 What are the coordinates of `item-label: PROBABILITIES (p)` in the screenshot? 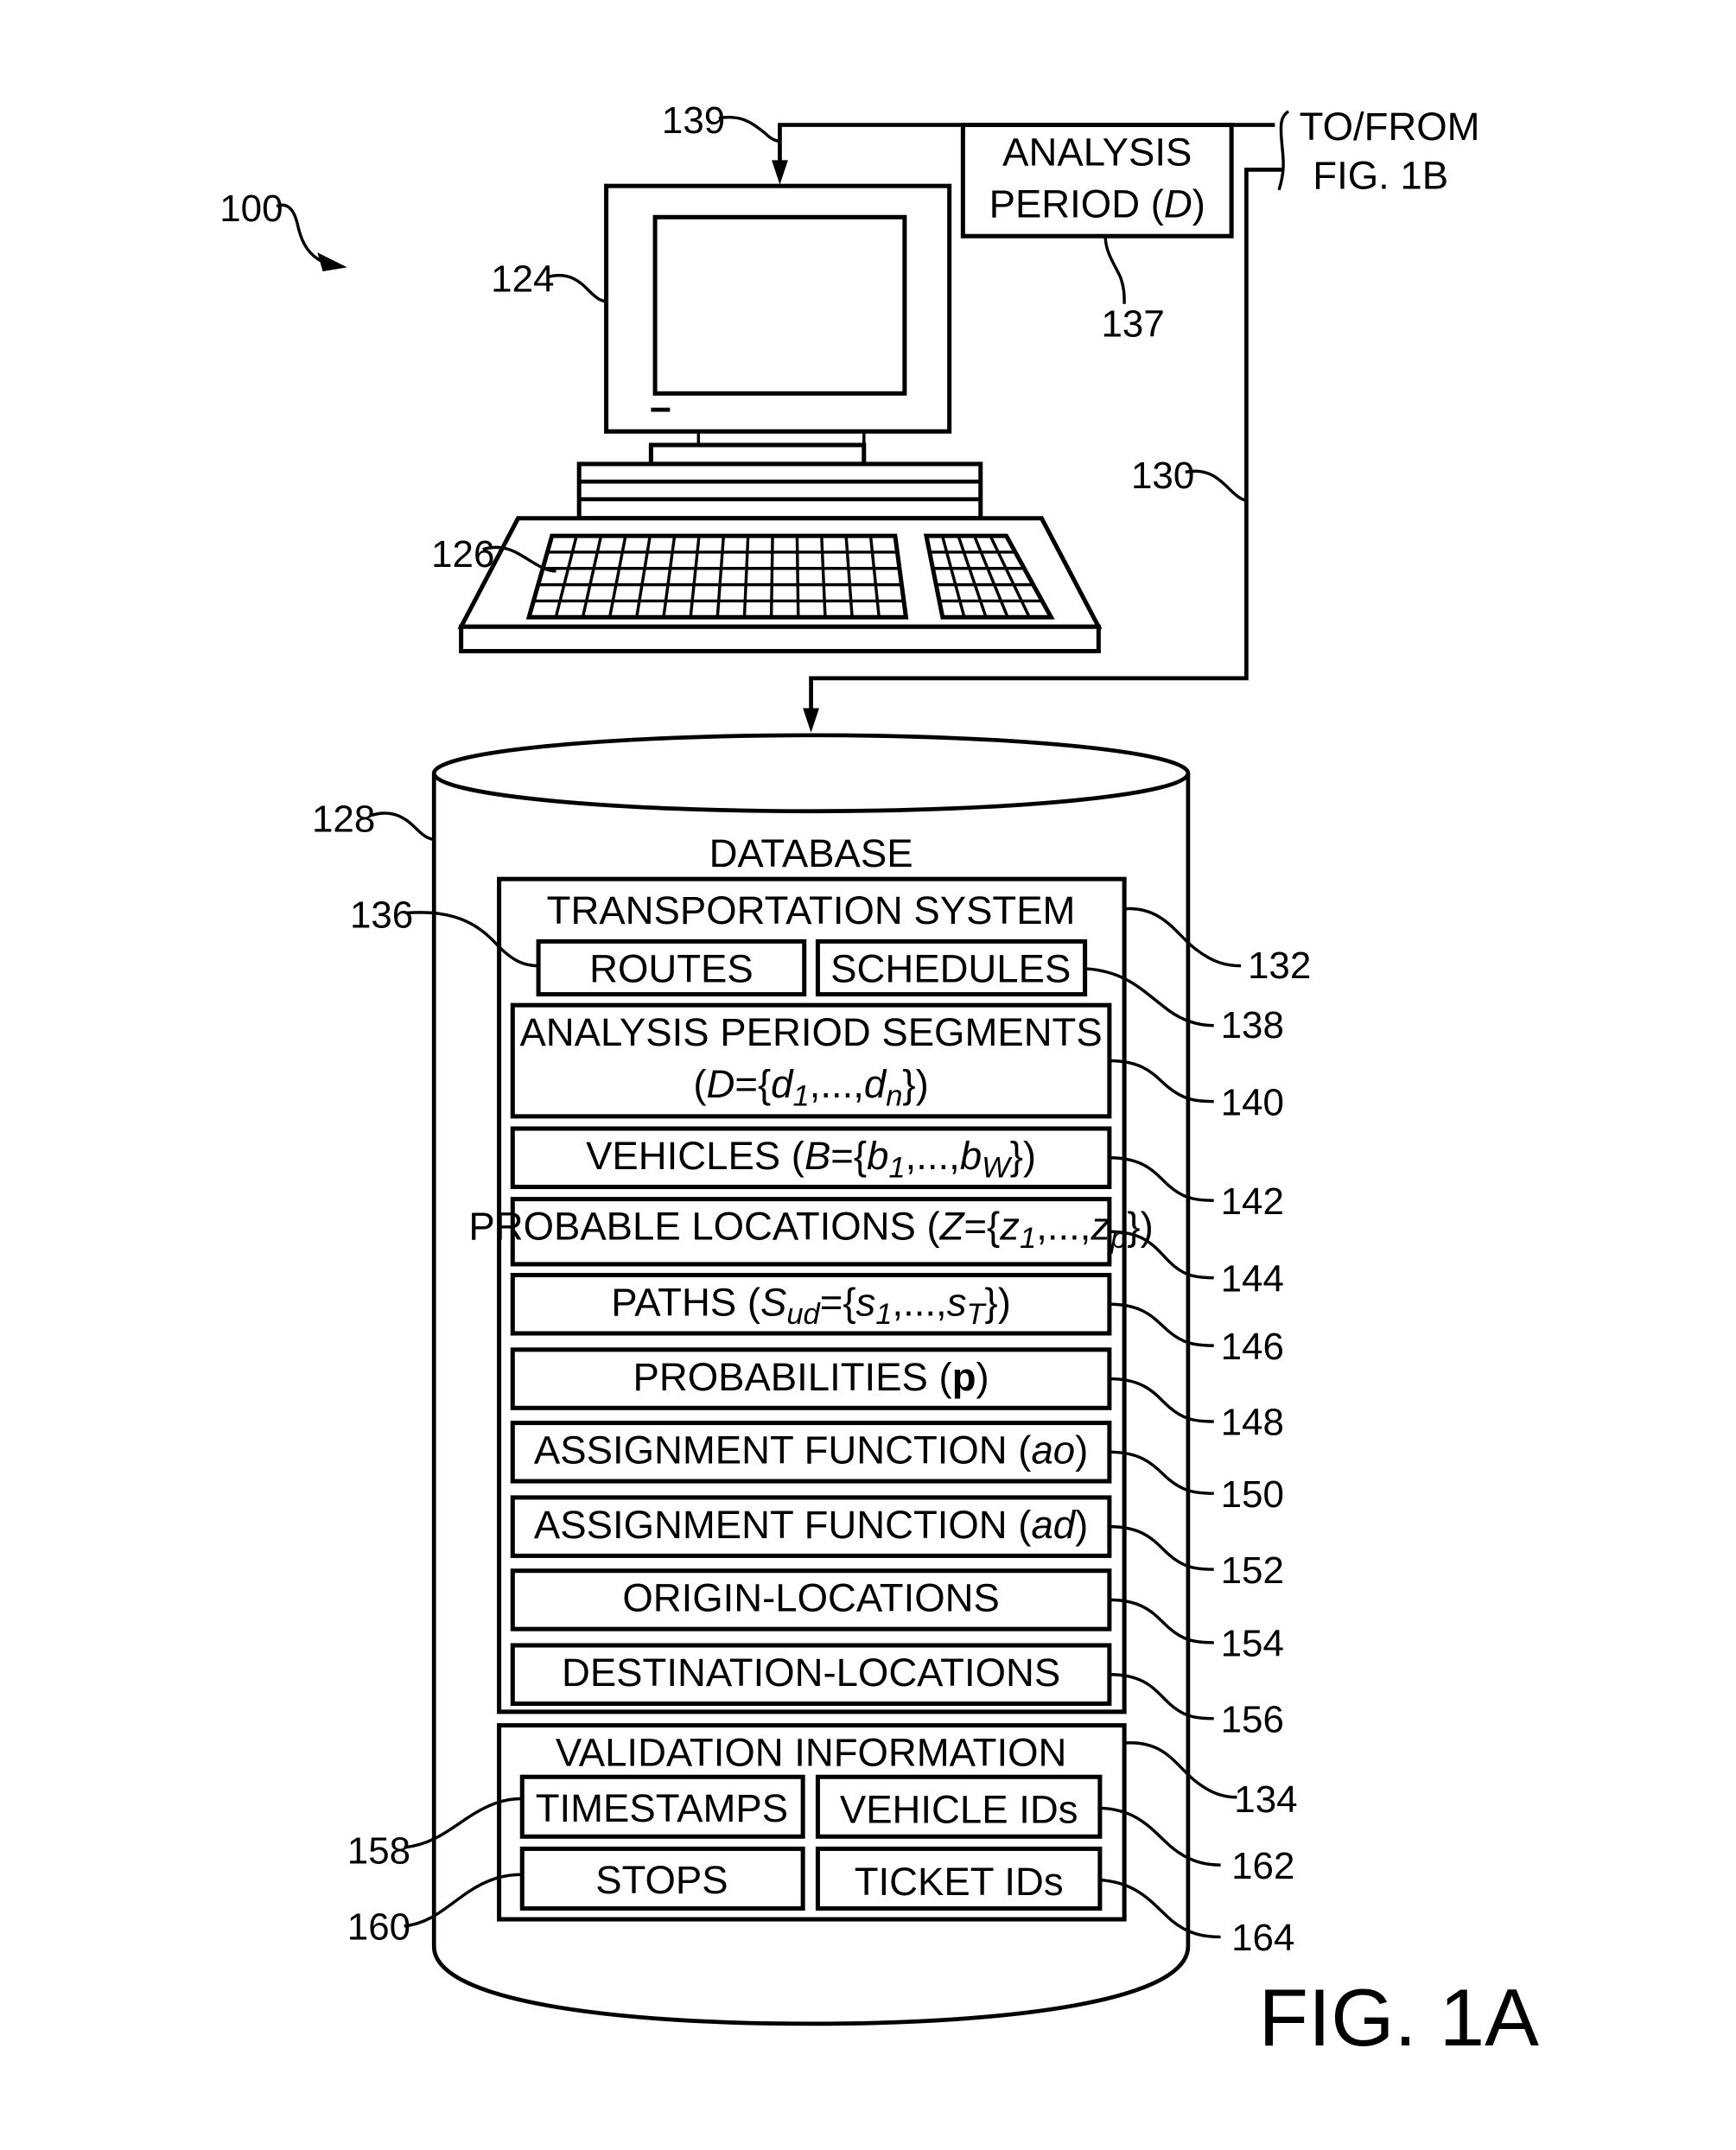 It's located at (811, 1377).